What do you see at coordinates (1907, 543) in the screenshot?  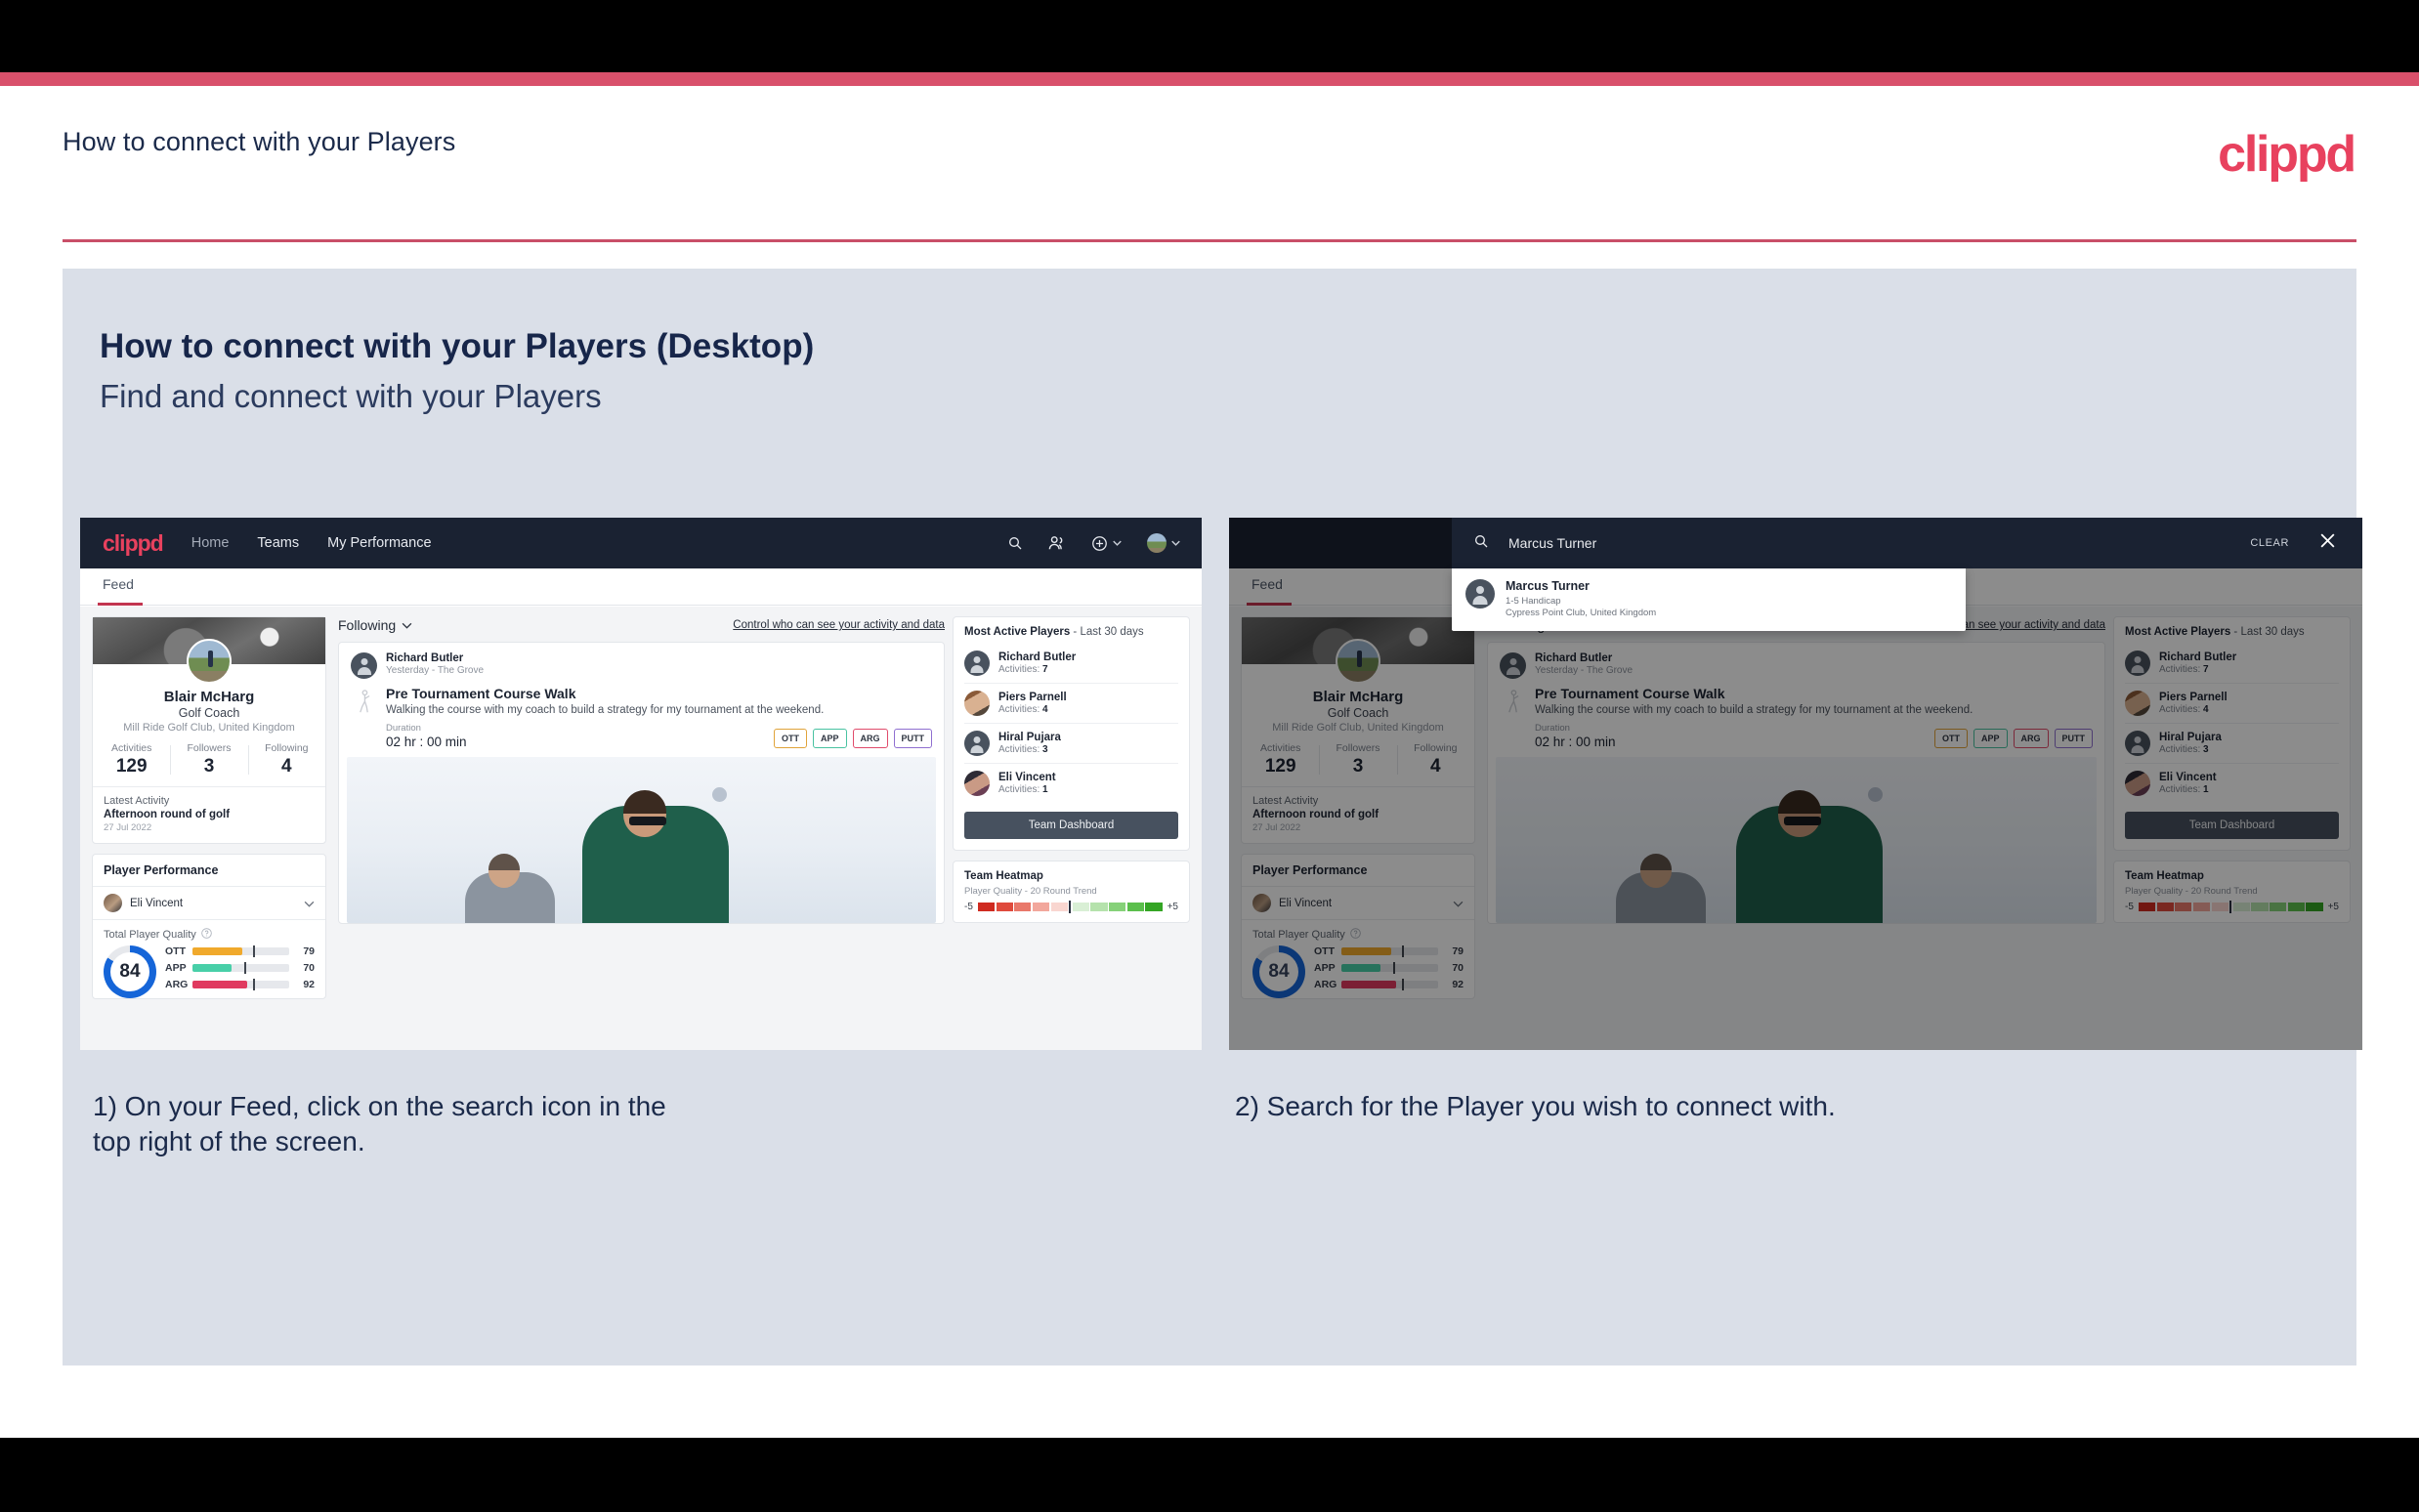 I see `search-bar: Marcus Turner CLEAR` at bounding box center [1907, 543].